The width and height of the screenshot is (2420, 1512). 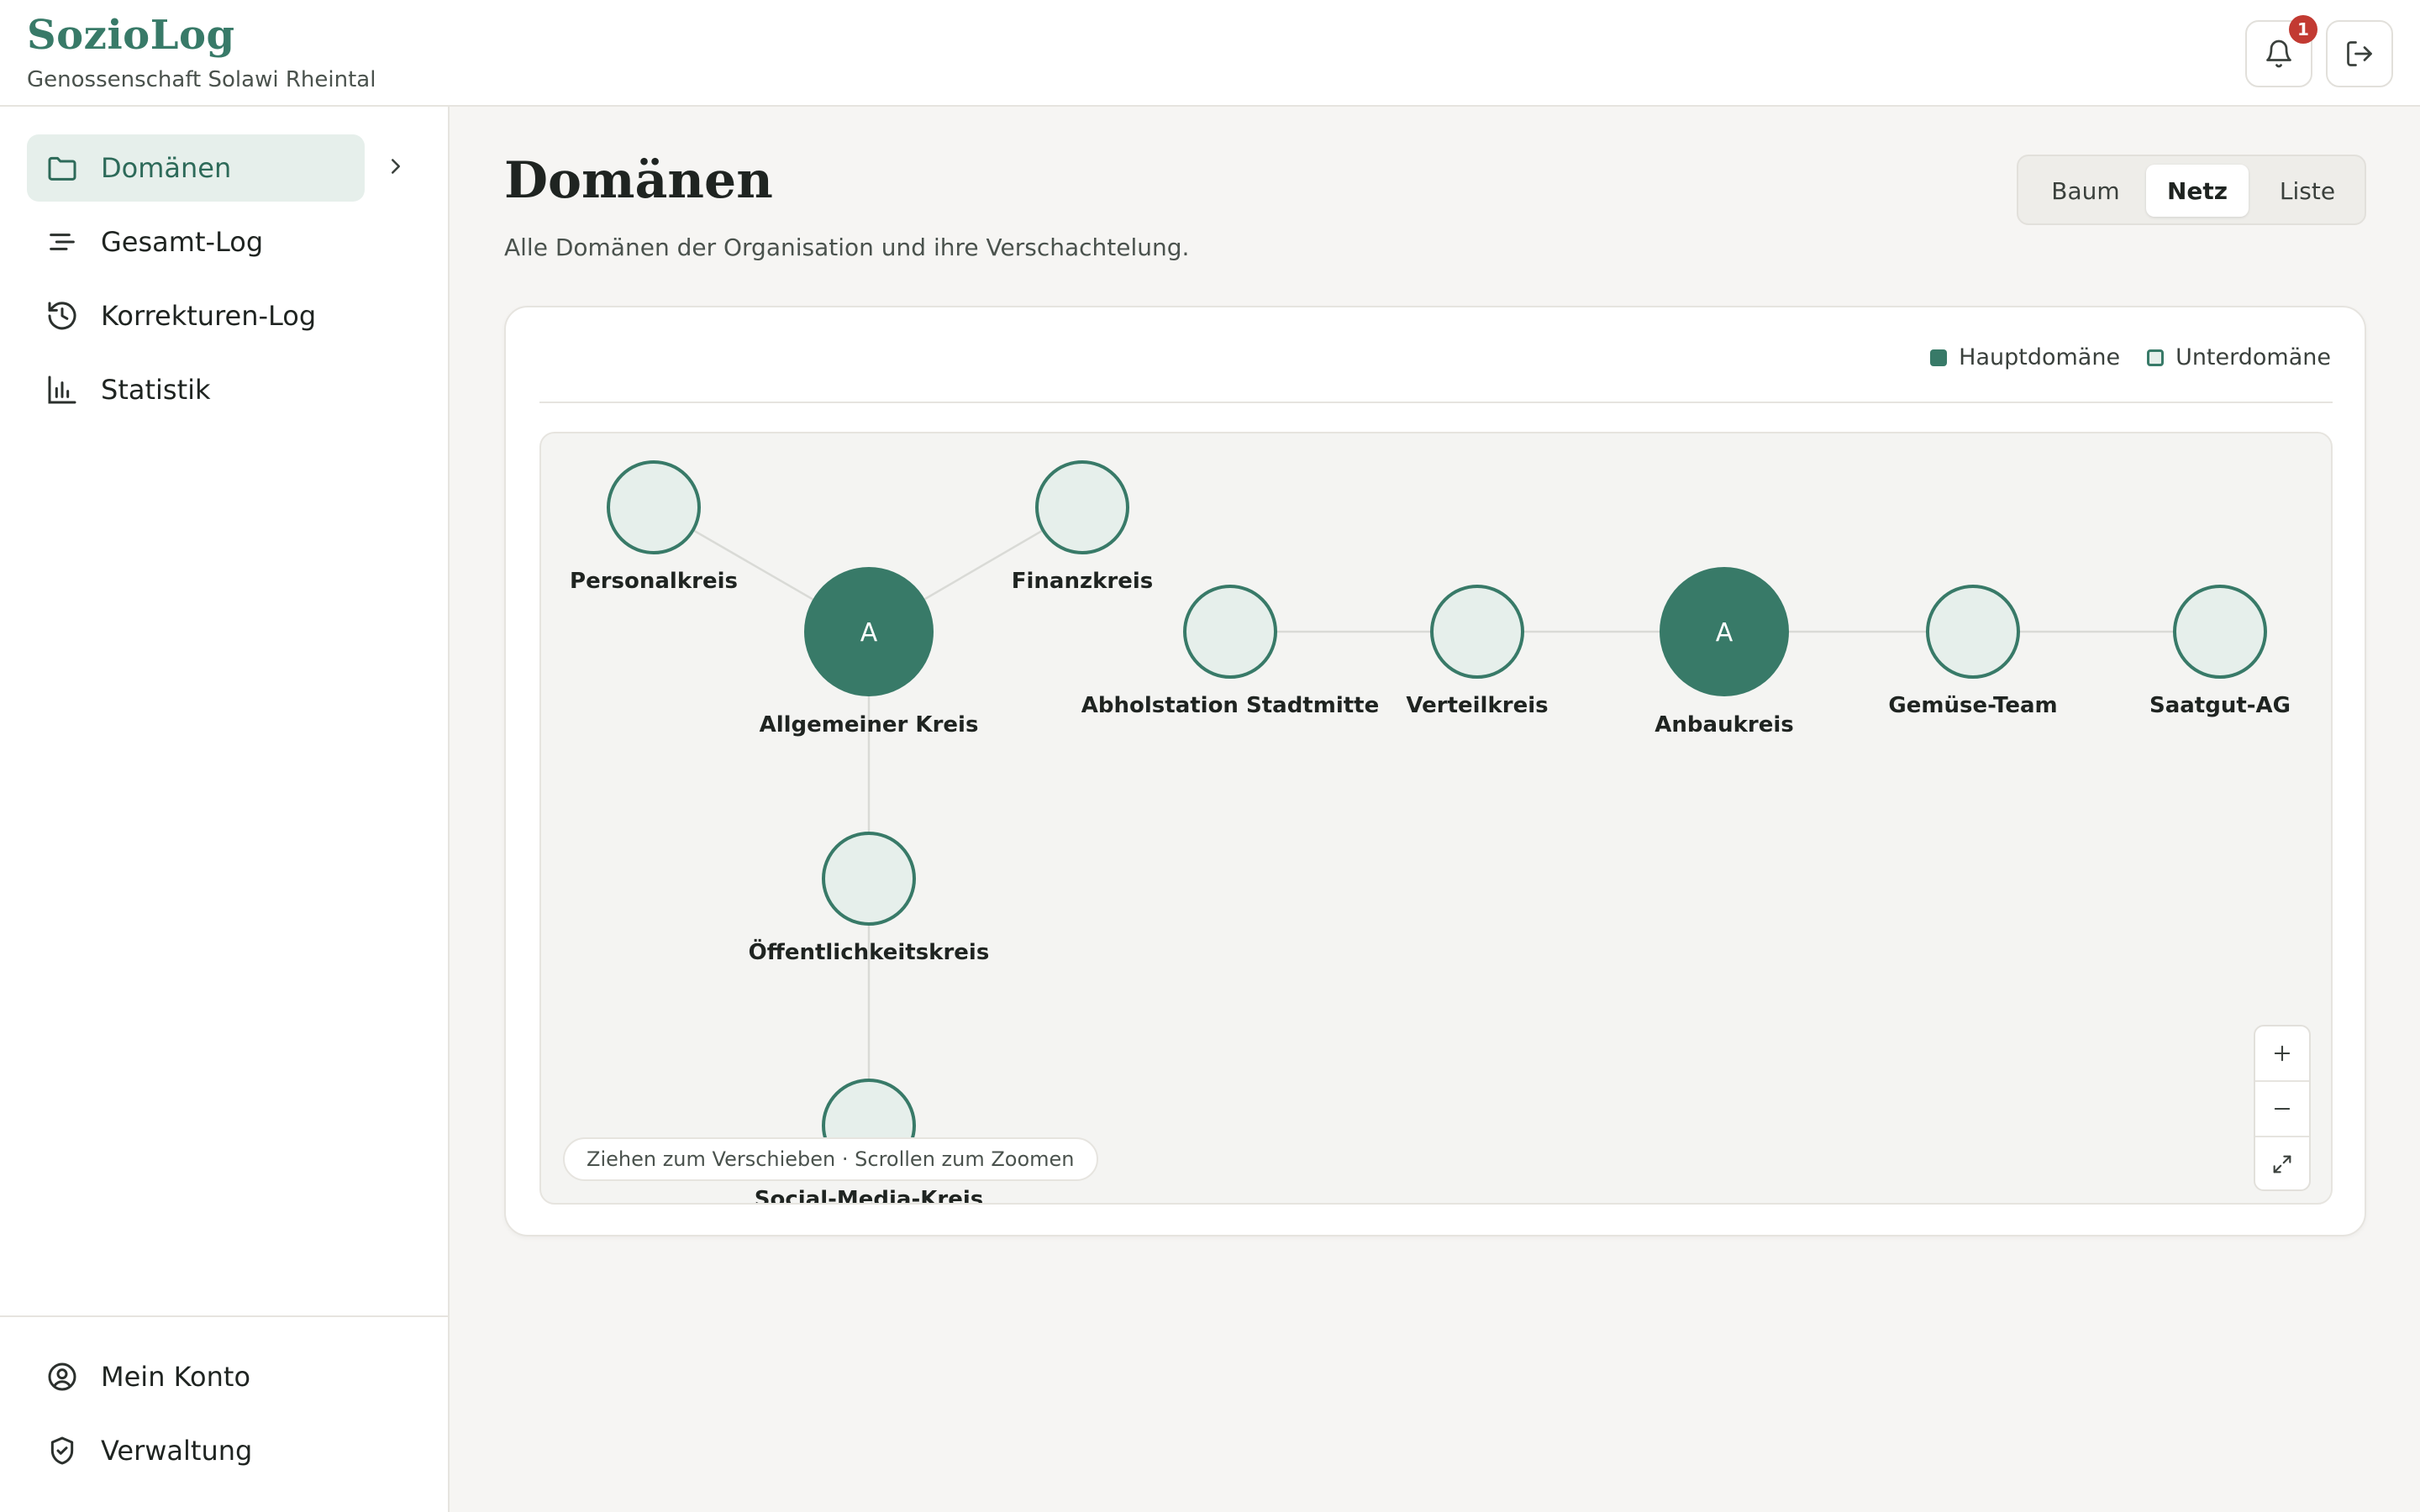 What do you see at coordinates (654, 581) in the screenshot?
I see `node-label: Personalkreis` at bounding box center [654, 581].